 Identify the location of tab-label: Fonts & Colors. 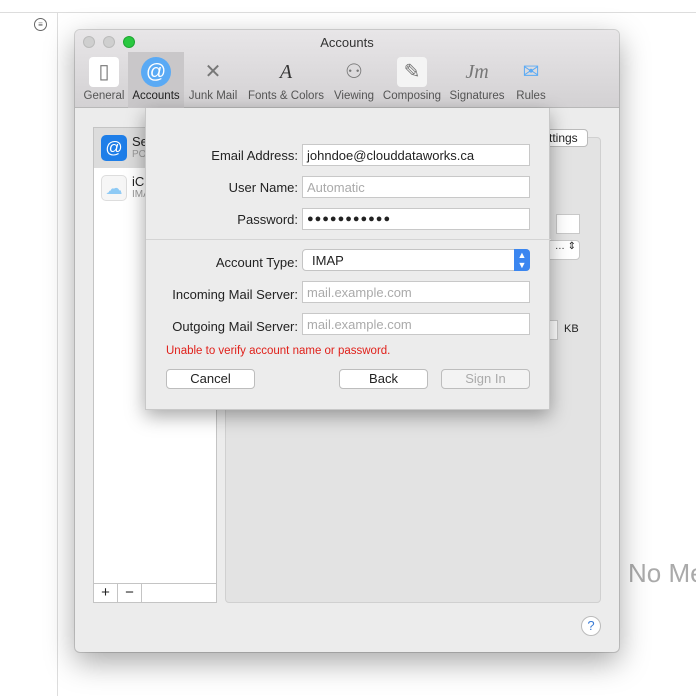
(286, 96).